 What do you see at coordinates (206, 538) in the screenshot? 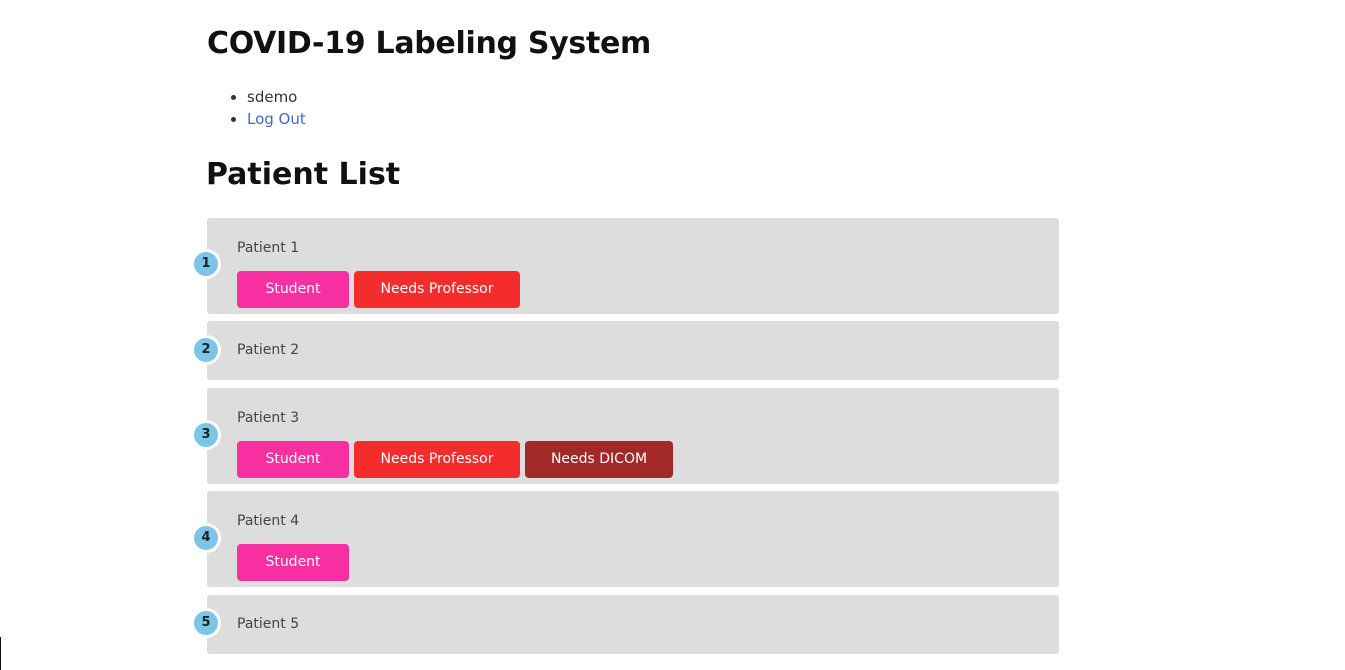
I see `patient-number-badge: 4` at bounding box center [206, 538].